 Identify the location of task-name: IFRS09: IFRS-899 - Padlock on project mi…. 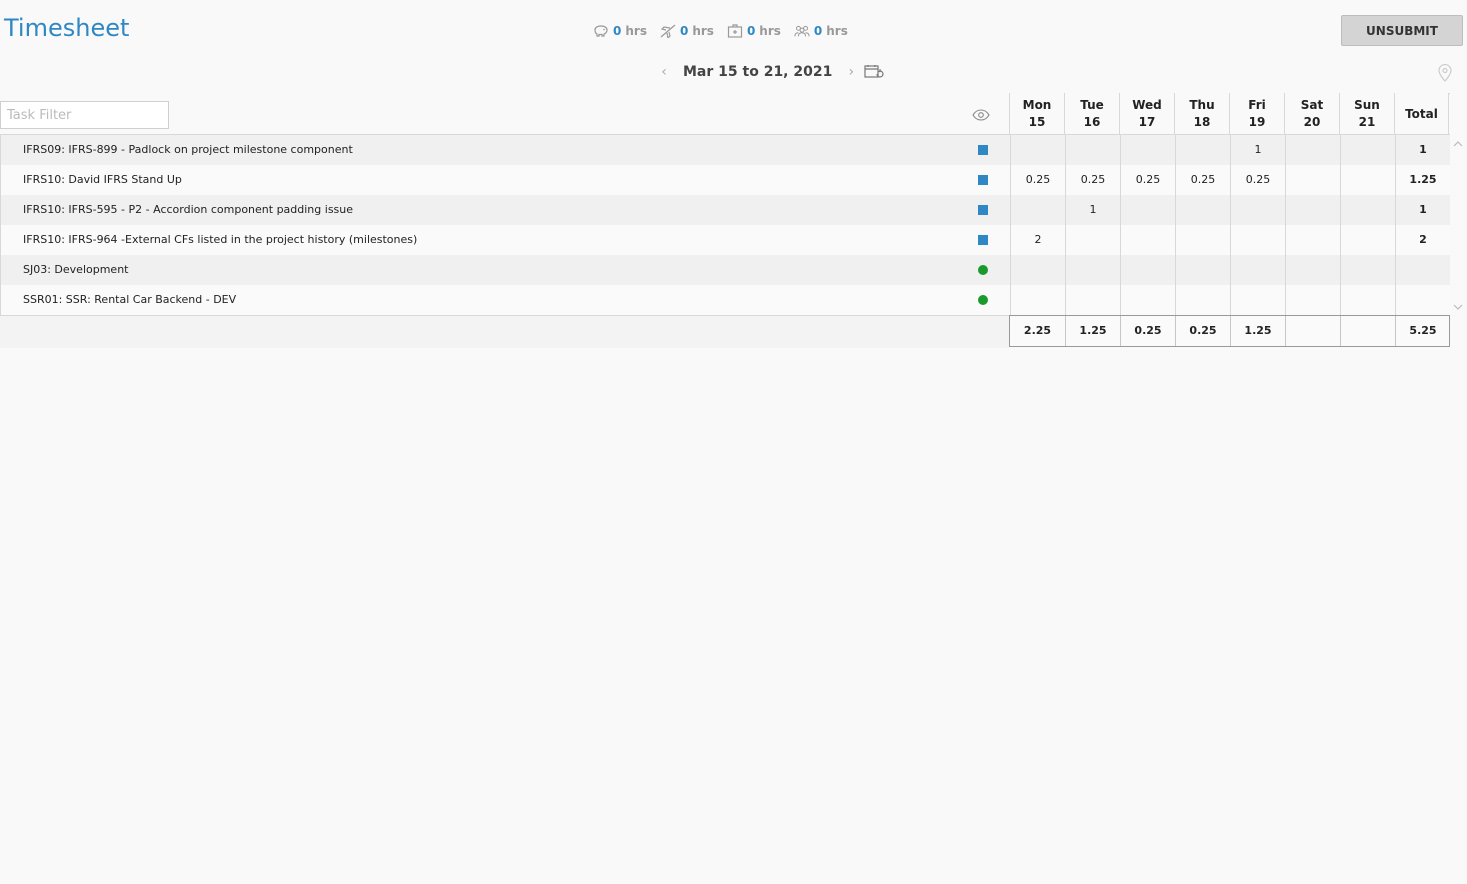
(188, 149).